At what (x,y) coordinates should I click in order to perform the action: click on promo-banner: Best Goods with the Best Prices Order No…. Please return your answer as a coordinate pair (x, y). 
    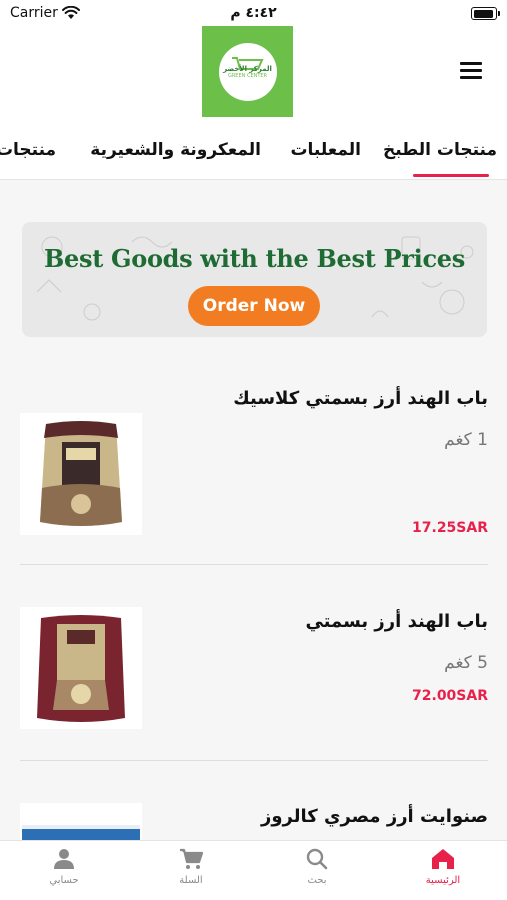
    Looking at the image, I should click on (254, 279).